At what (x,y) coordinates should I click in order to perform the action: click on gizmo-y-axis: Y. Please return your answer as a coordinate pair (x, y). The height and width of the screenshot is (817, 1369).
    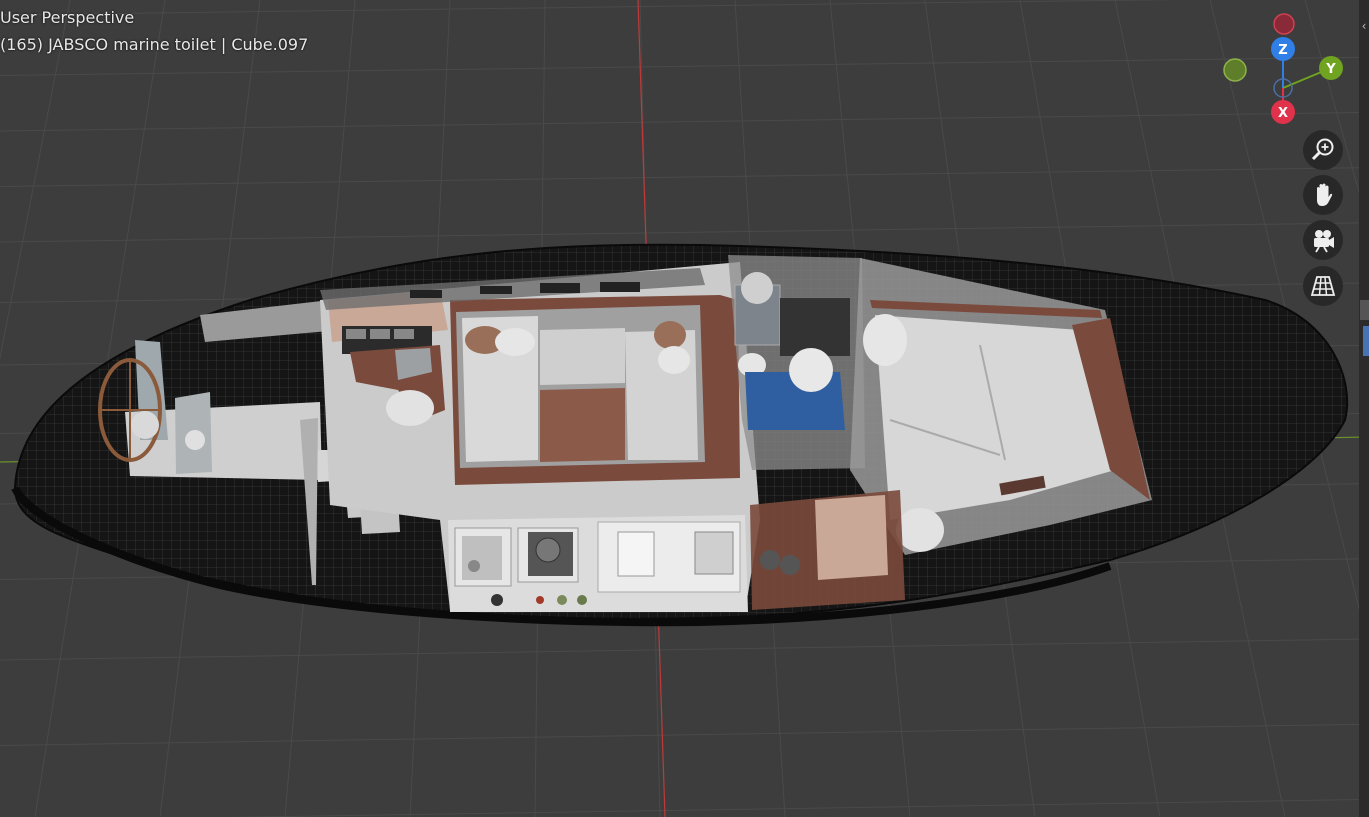
    Looking at the image, I should click on (1331, 68).